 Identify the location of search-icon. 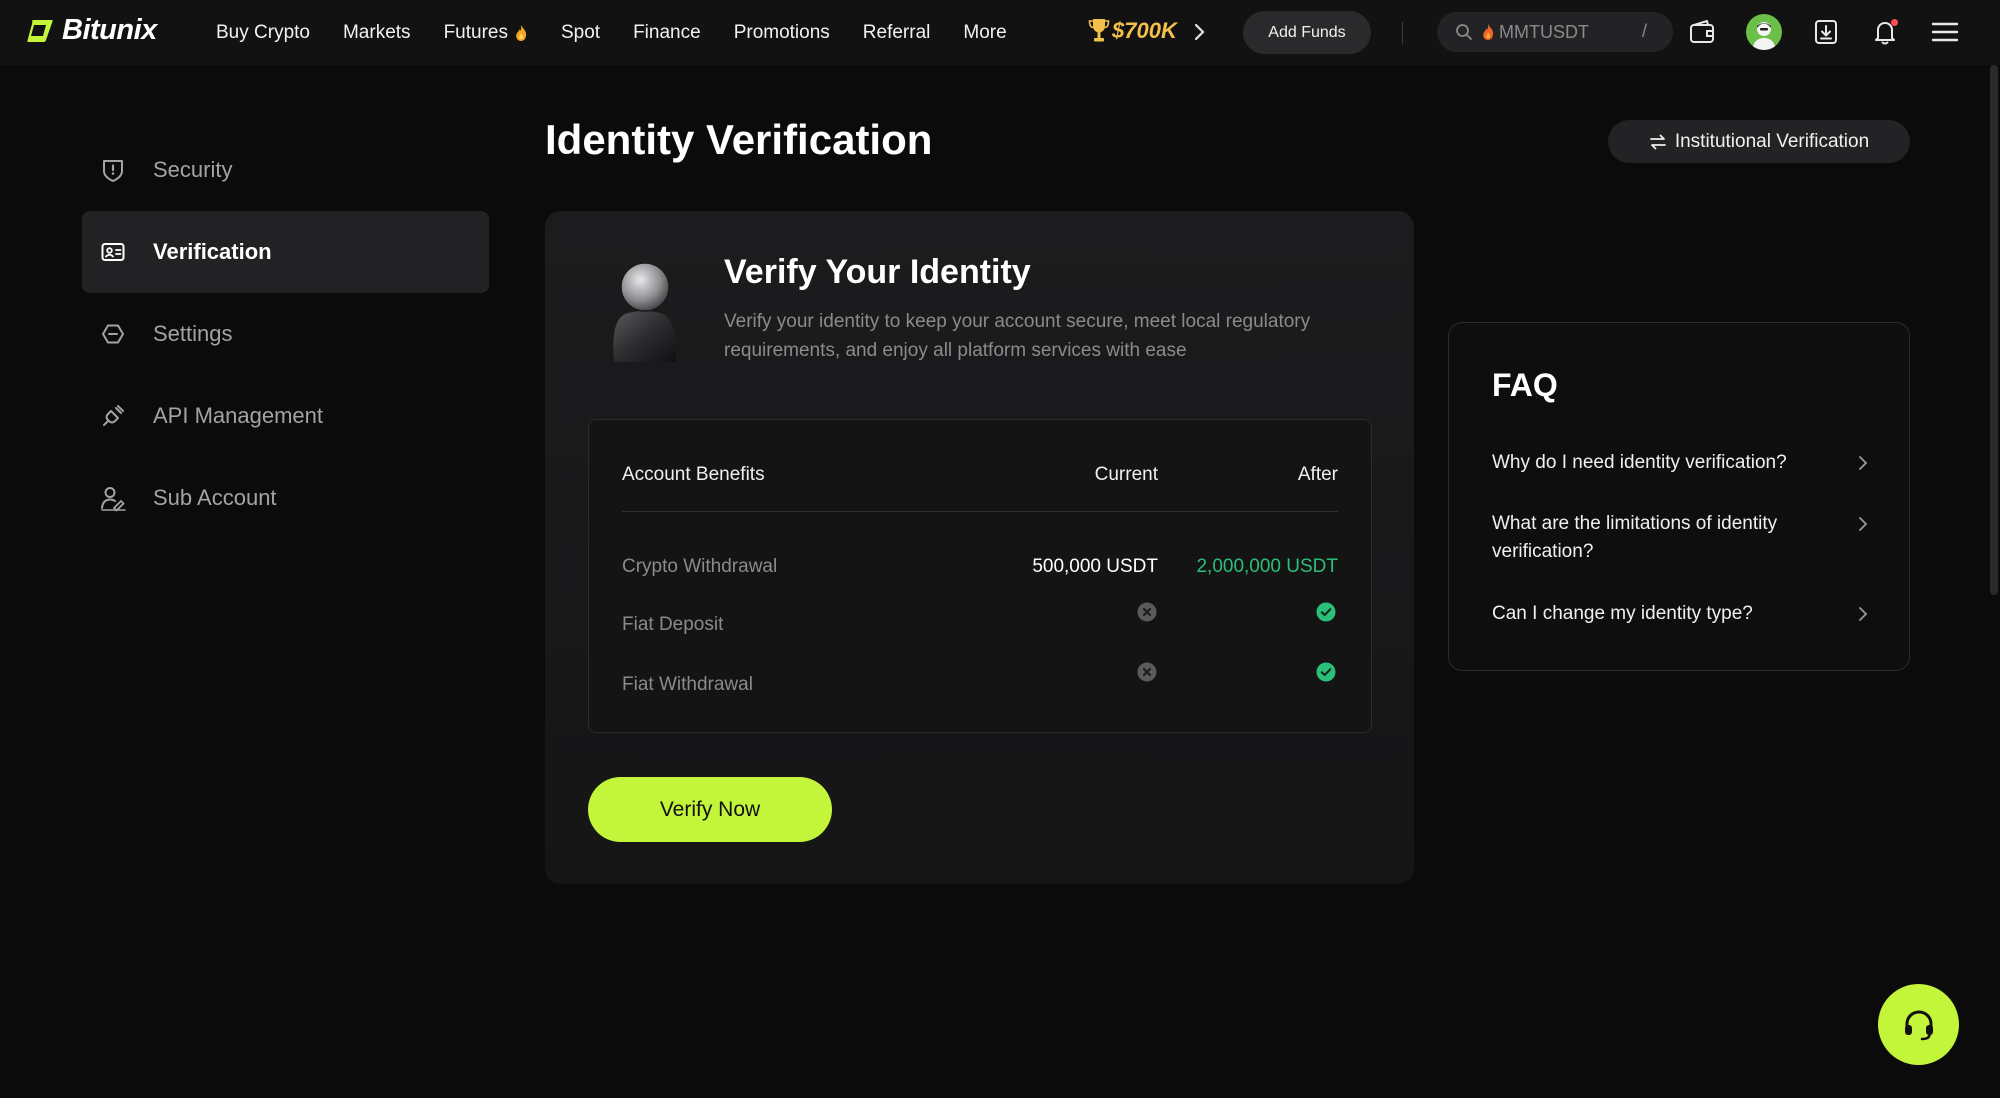
(1464, 32).